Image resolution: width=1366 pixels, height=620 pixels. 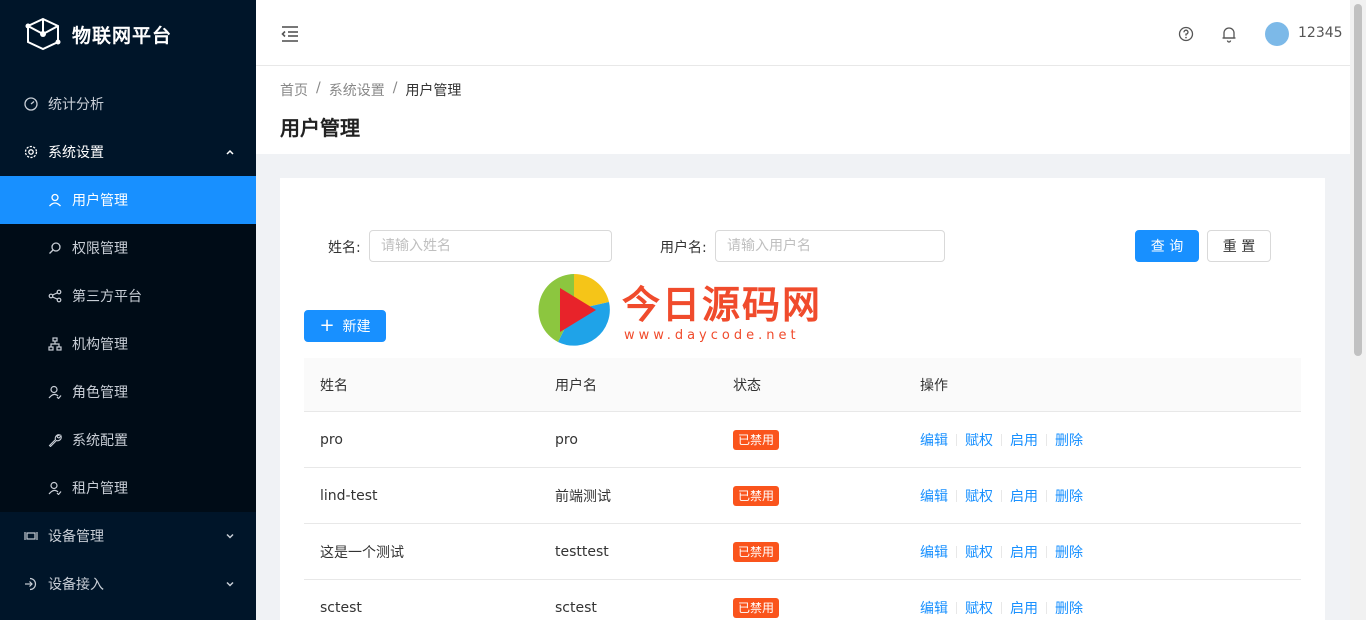 I want to click on reset-button: 重 置, so click(x=1239, y=246).